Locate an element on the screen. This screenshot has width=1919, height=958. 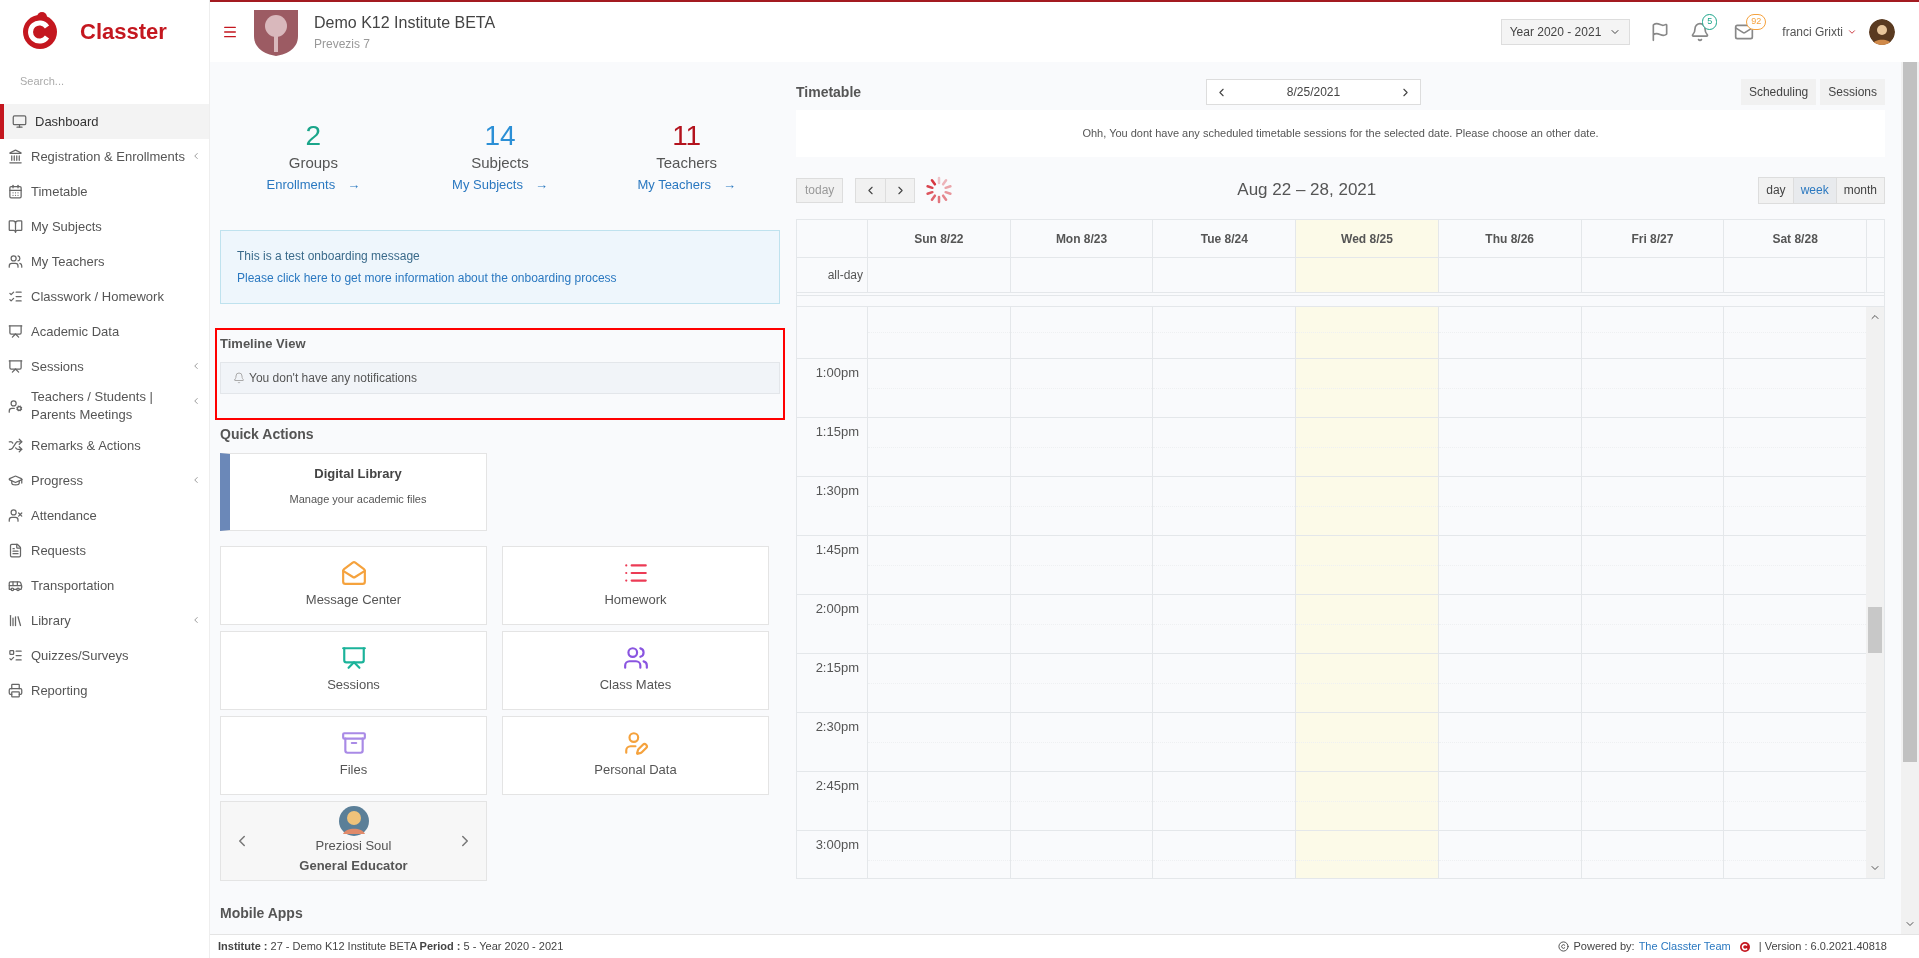
sidebar-label: Reporting is located at coordinates (59, 690).